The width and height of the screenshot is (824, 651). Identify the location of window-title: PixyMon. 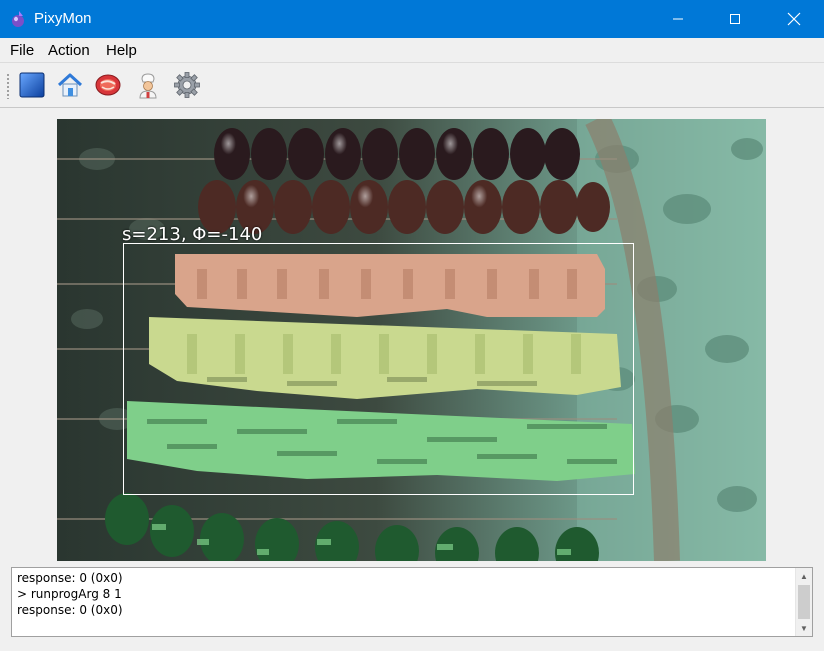
(63, 18).